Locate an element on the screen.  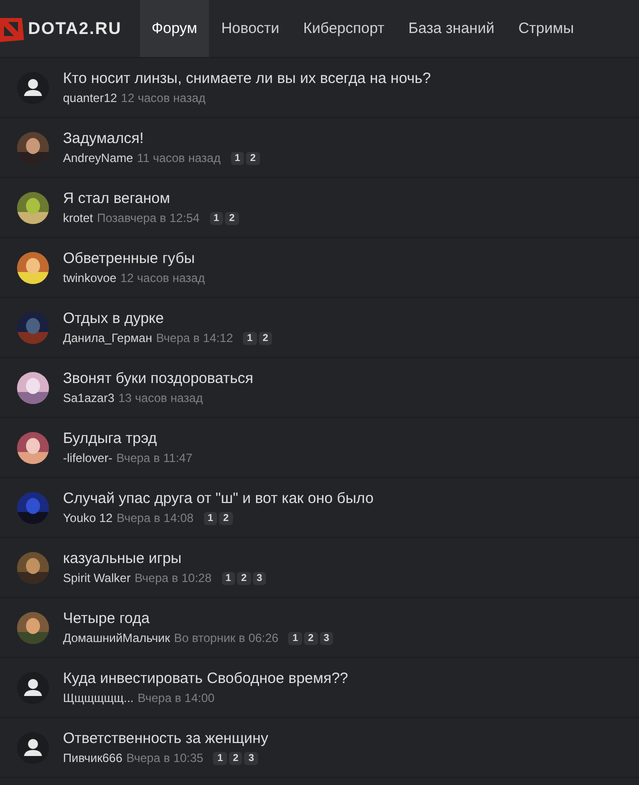
post-time: Позавчера в 12:54 is located at coordinates (148, 218).